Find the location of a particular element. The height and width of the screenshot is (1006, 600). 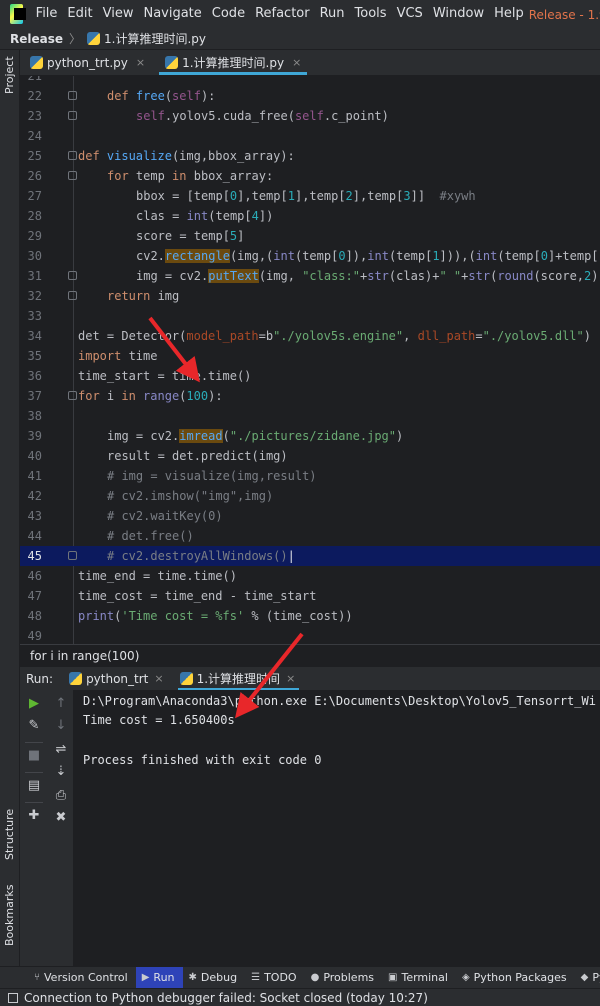

code-line: 22 def free(self): is located at coordinates (121, 96).